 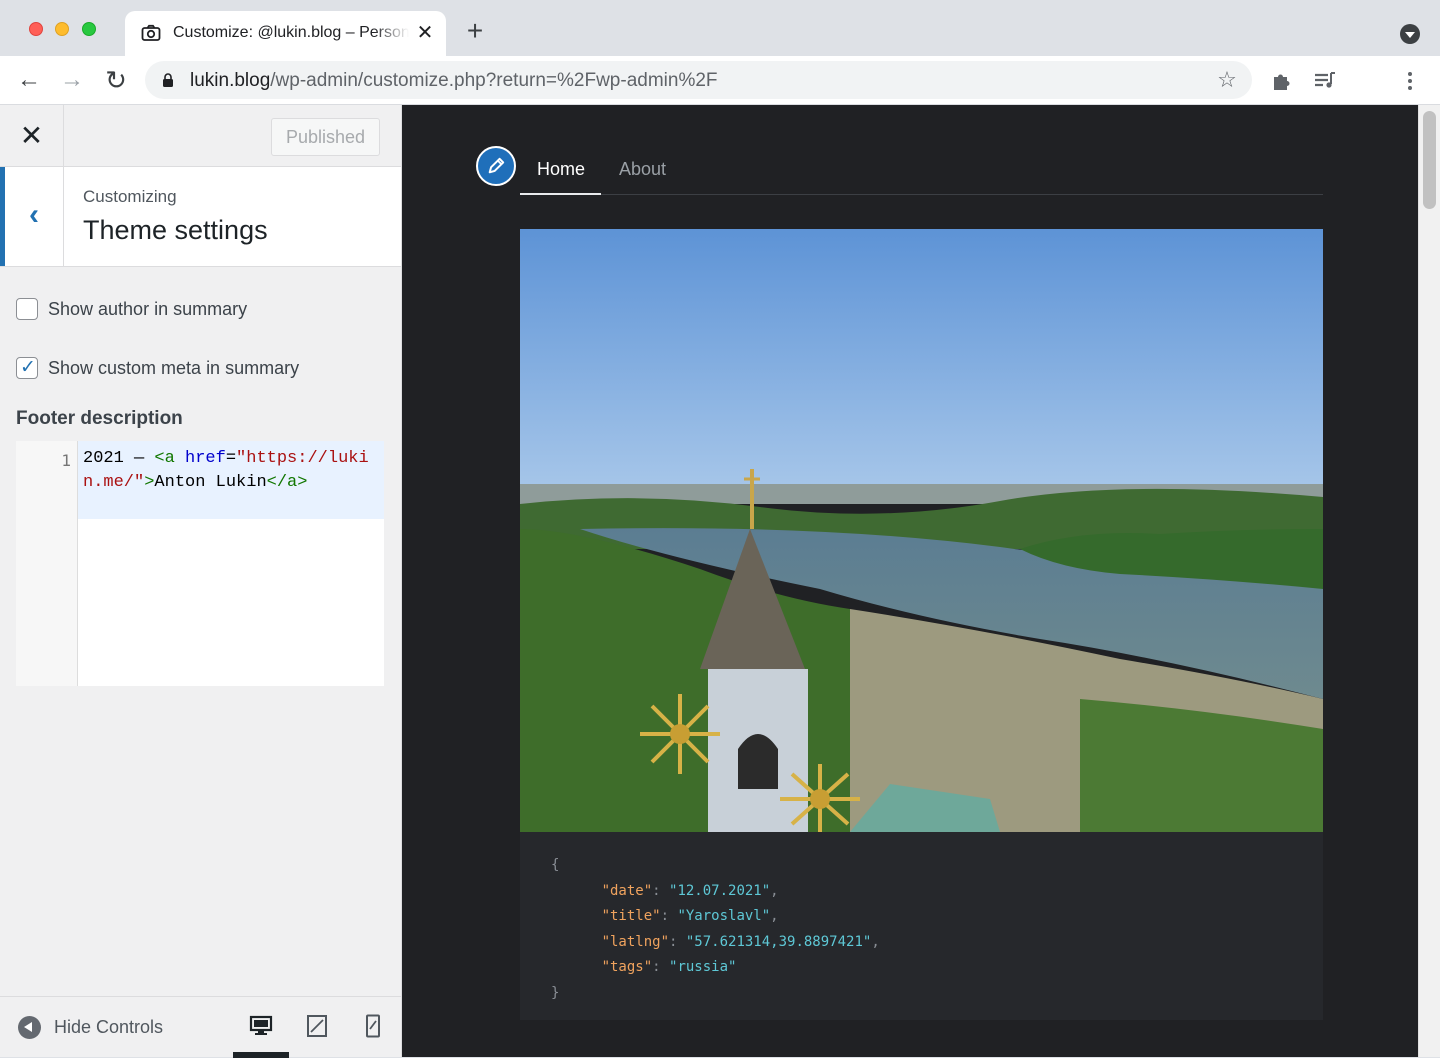 What do you see at coordinates (555, 865) in the screenshot?
I see `meta-open-brace: {` at bounding box center [555, 865].